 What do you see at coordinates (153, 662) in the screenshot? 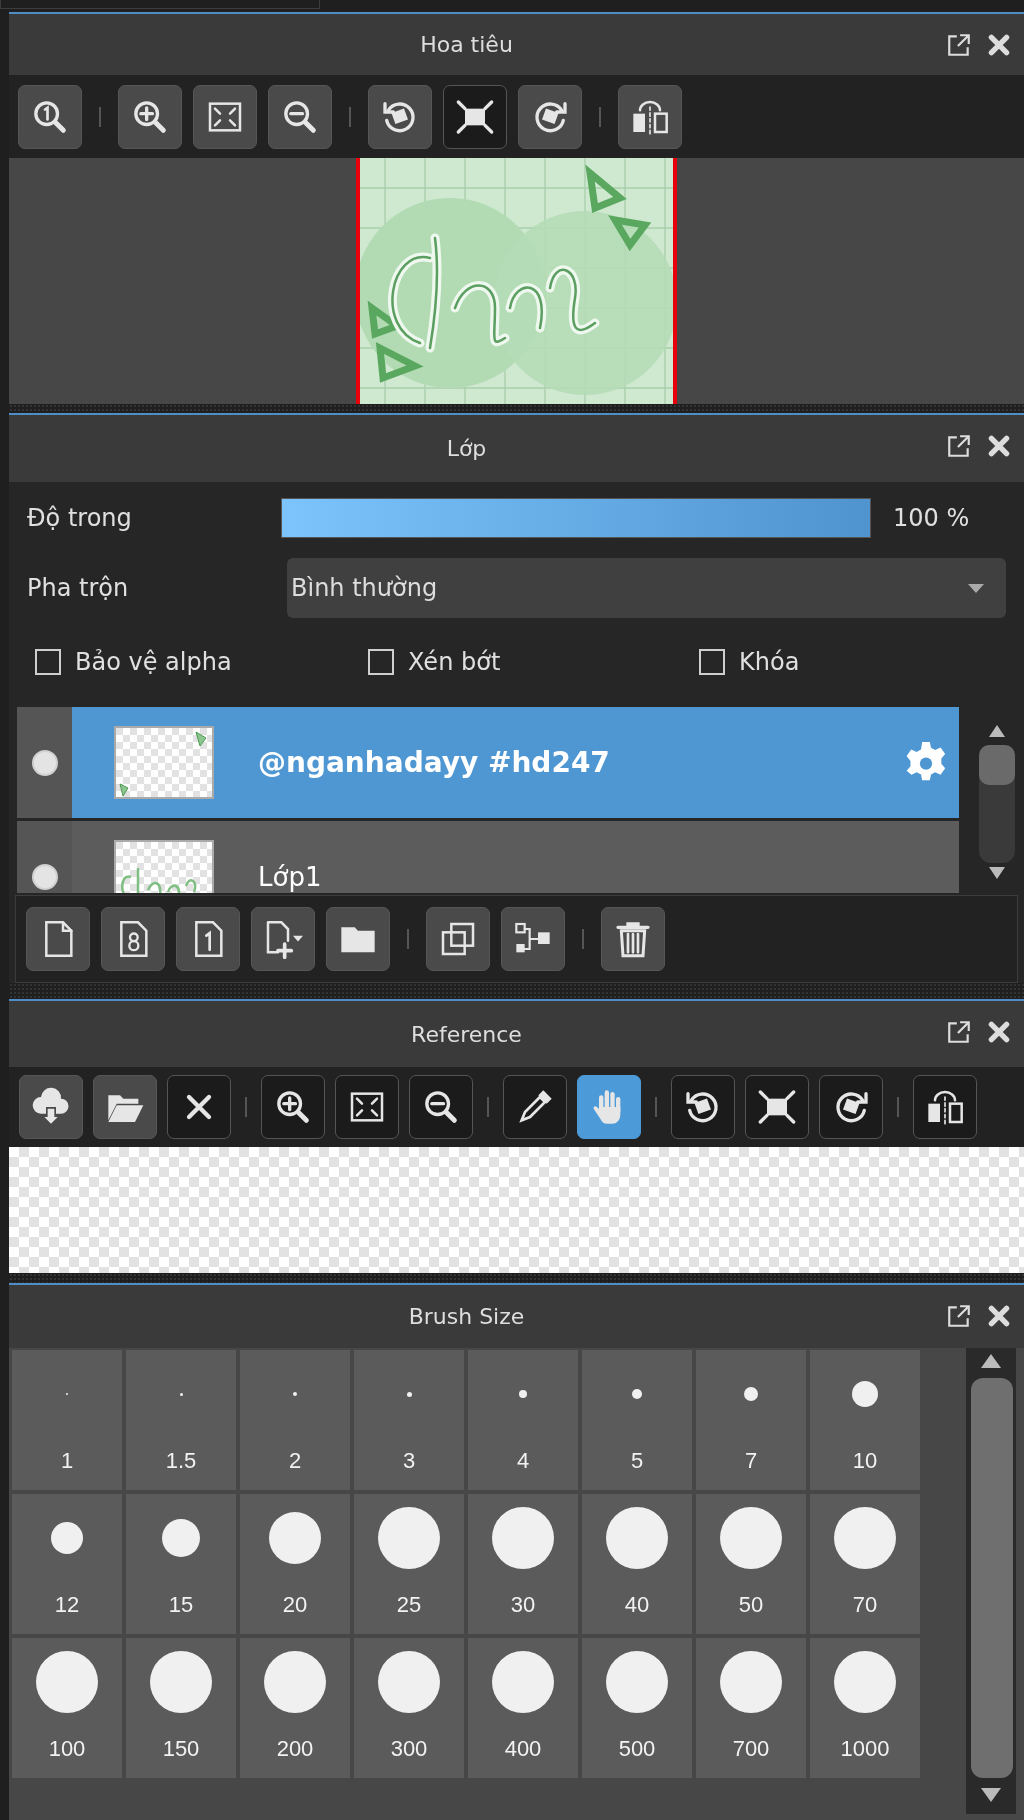
I see `checkbox-label: Bảo vệ alpha` at bounding box center [153, 662].